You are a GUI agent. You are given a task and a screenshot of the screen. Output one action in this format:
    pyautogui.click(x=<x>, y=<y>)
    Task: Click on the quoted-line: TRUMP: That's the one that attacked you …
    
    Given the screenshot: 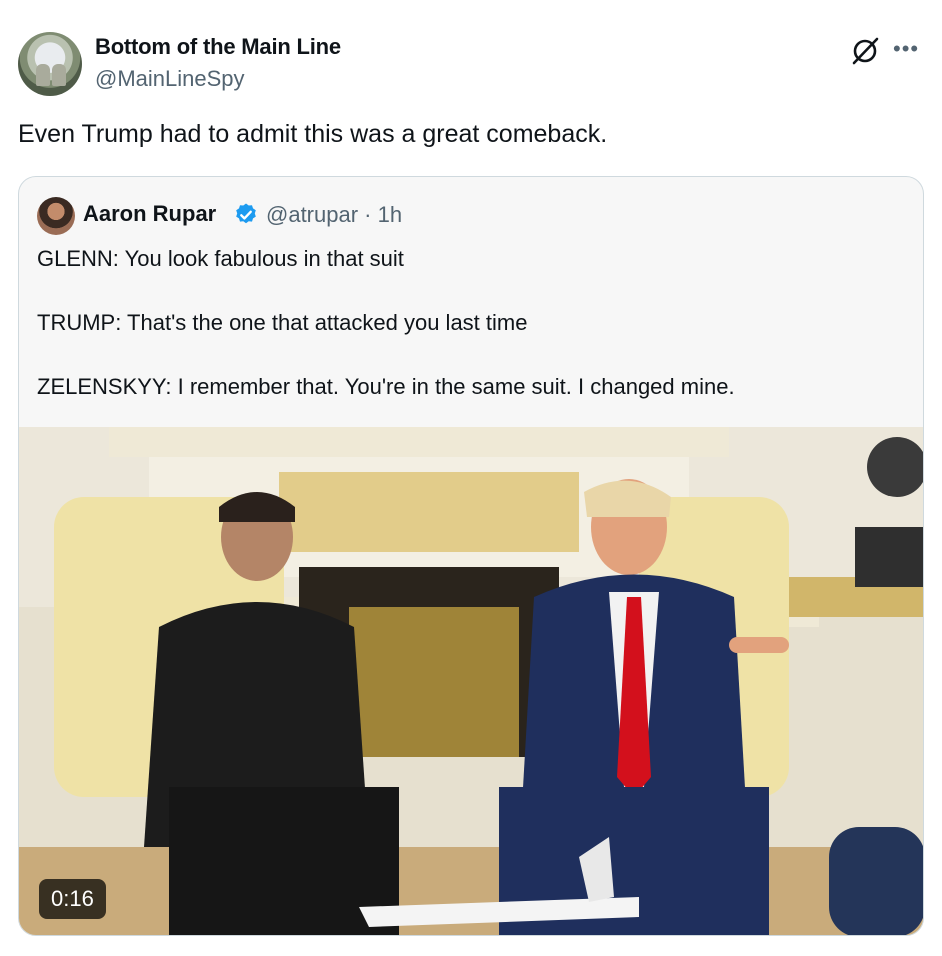 What is the action you would take?
    pyautogui.click(x=282, y=322)
    